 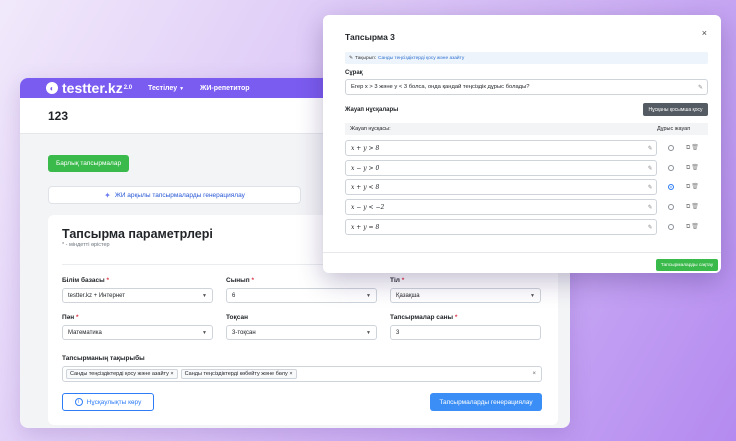 What do you see at coordinates (370, 37) in the screenshot?
I see `modal-title: Тапсырма 3` at bounding box center [370, 37].